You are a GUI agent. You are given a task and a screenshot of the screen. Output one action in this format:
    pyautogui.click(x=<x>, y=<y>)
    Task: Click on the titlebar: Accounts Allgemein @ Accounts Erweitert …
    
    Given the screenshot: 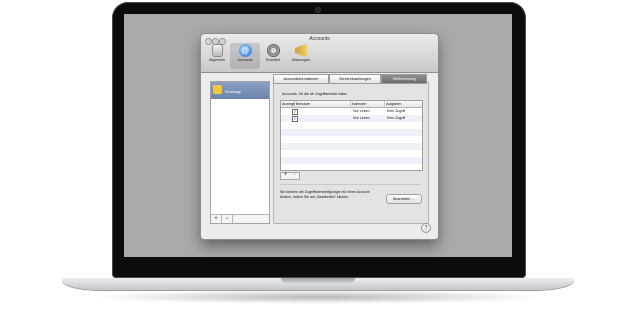 What is the action you would take?
    pyautogui.click(x=319, y=53)
    